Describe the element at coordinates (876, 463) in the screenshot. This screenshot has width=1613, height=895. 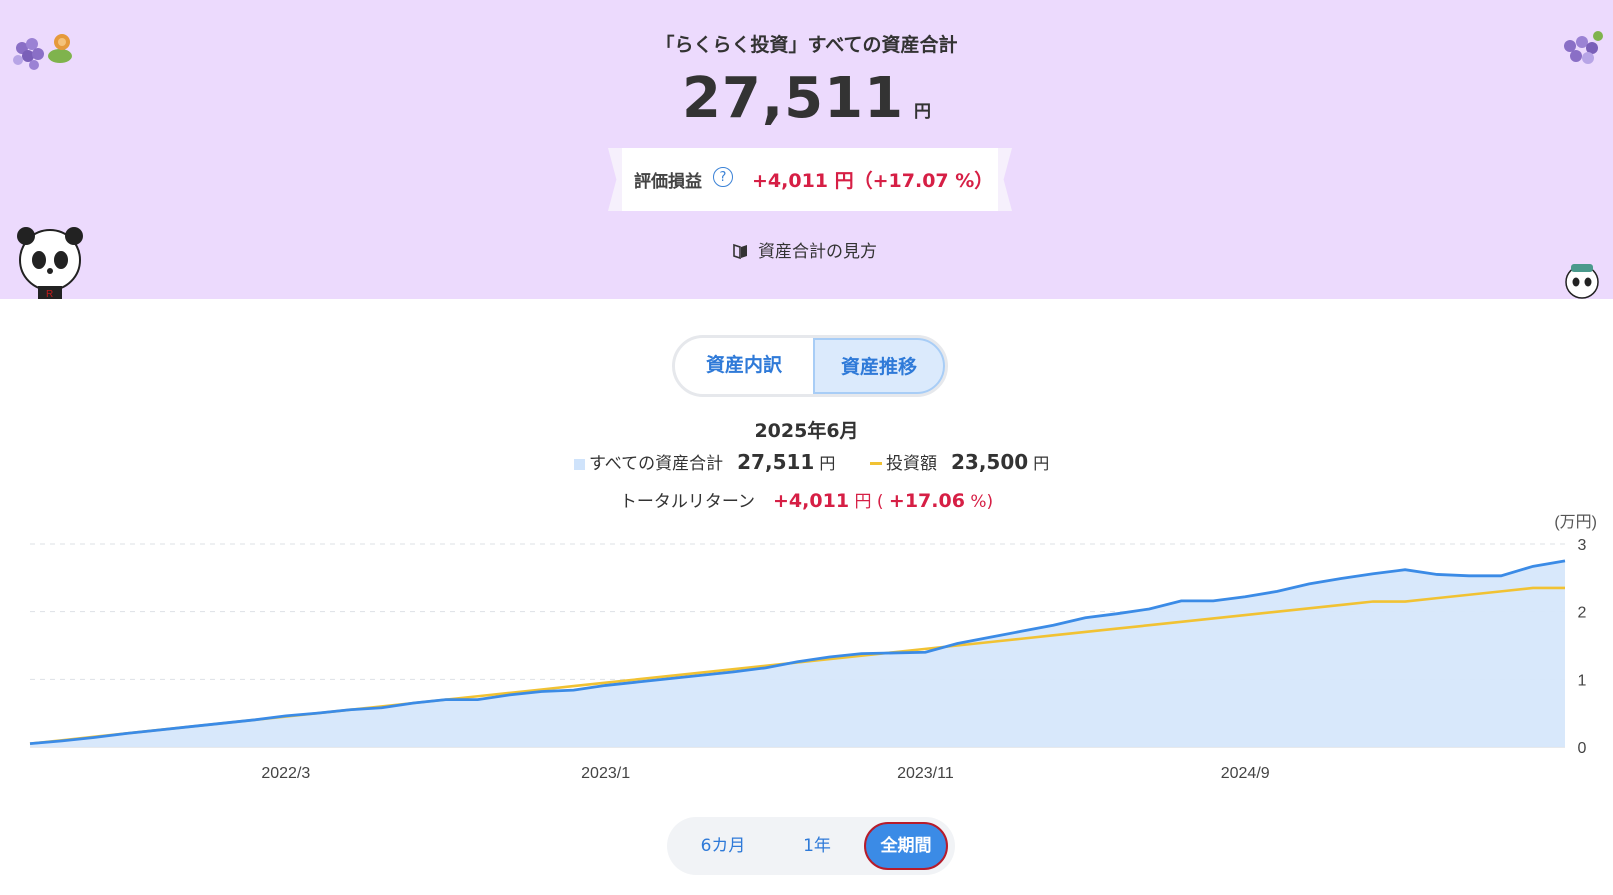
I see `line-swatch` at that location.